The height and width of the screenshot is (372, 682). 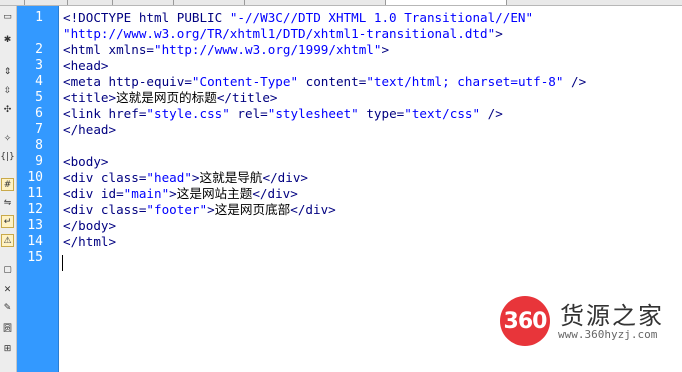 I want to click on code-text: 这就是网页的标题, so click(x=166, y=97).